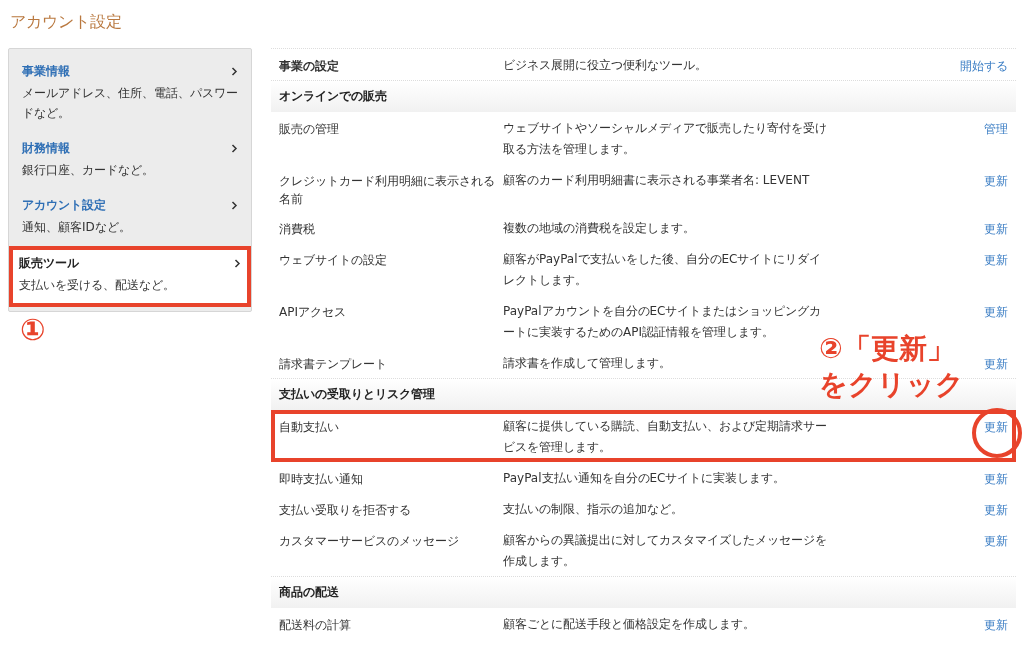  I want to click on action-link: 開始する, so click(984, 66).